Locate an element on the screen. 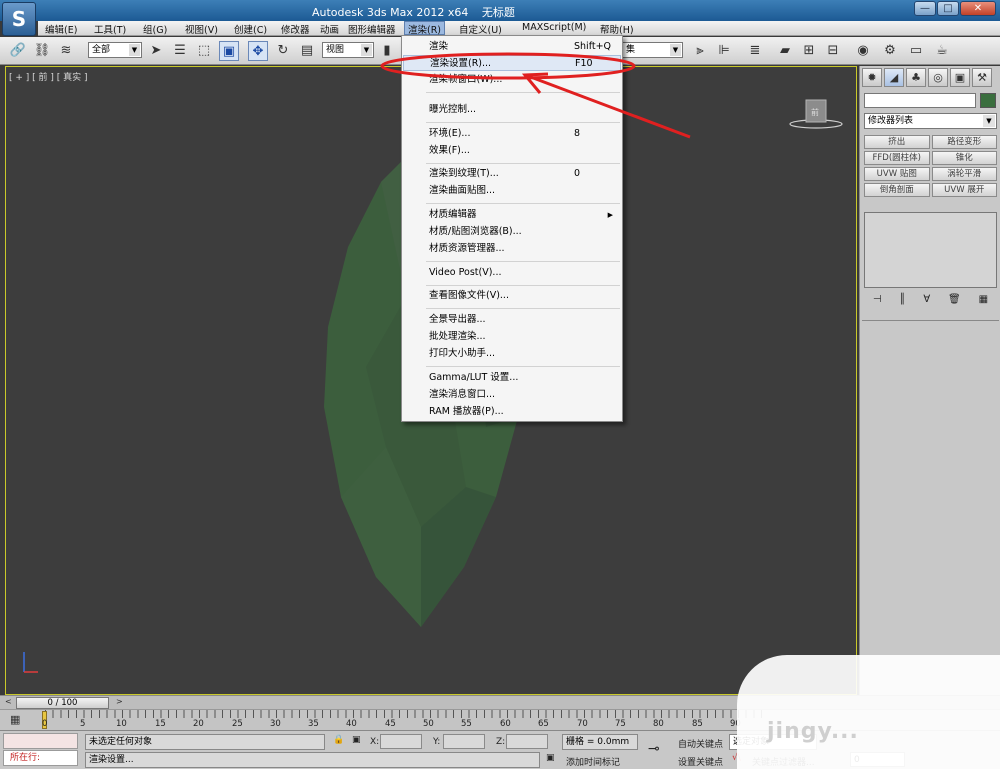  time-slider: 0 / 100 is located at coordinates (62, 703).